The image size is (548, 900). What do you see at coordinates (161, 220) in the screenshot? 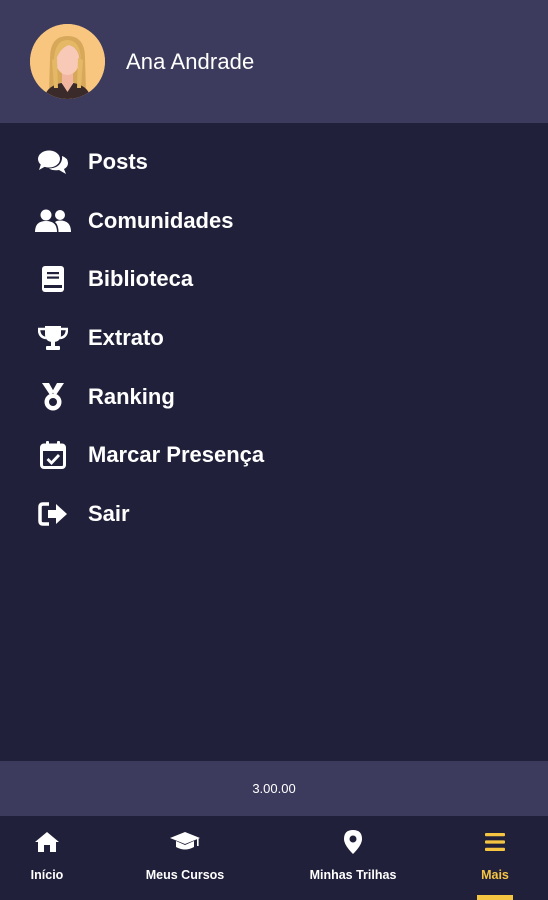
I see `menu-item-label: Comunidades` at bounding box center [161, 220].